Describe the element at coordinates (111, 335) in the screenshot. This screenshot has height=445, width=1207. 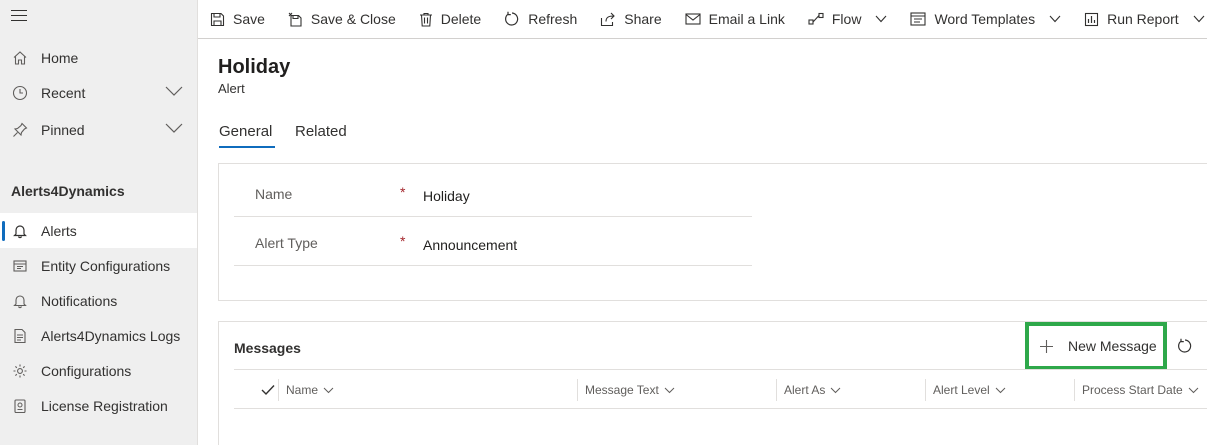
I see `sidebar-item-label: Alerts4Dynamics Logs` at that location.